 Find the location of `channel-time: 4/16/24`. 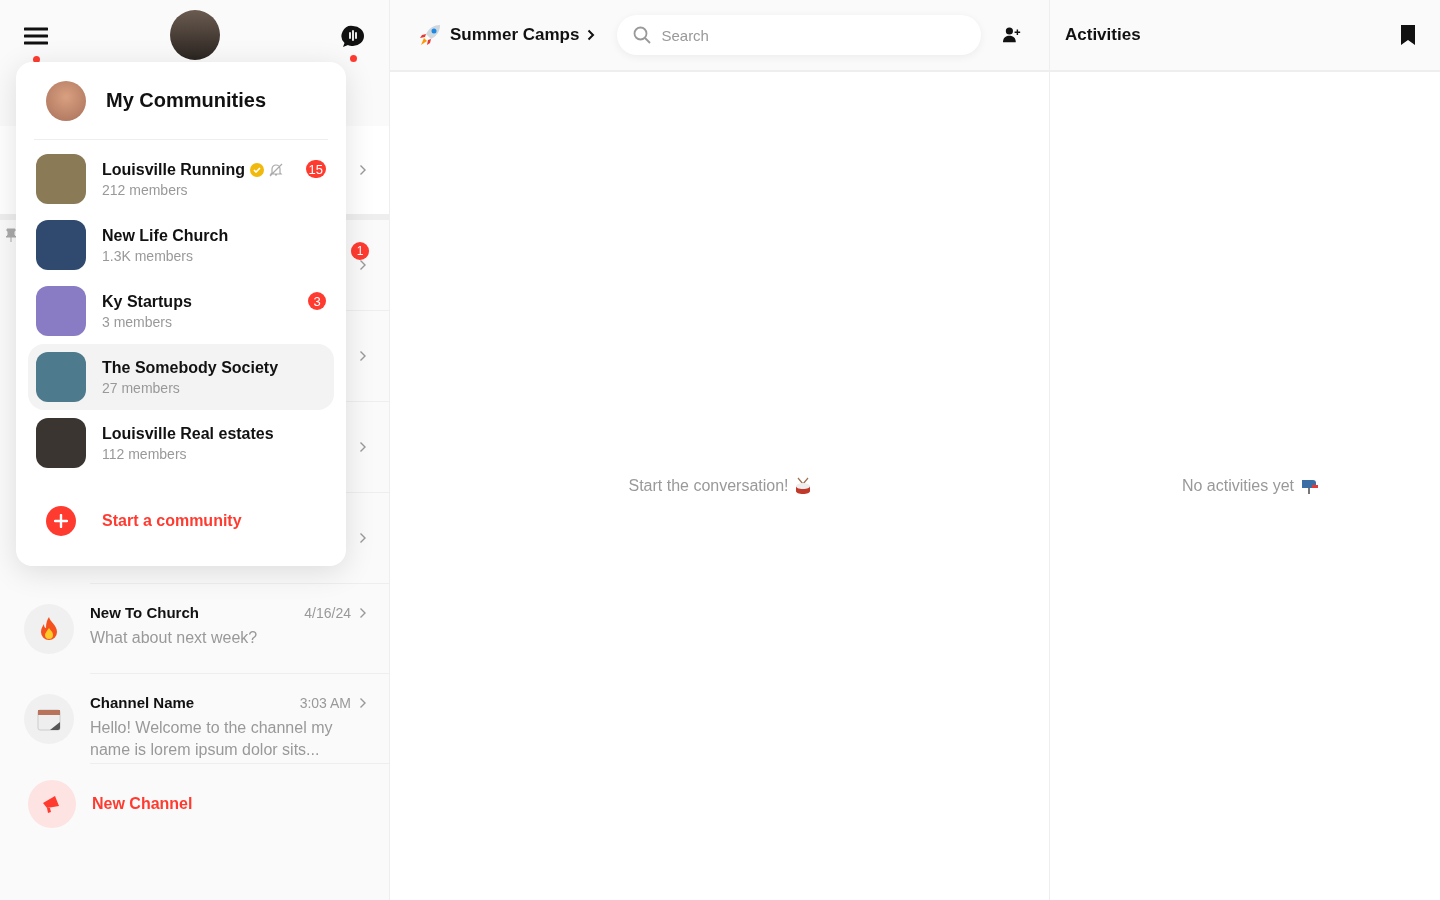

channel-time: 4/16/24 is located at coordinates (327, 612).